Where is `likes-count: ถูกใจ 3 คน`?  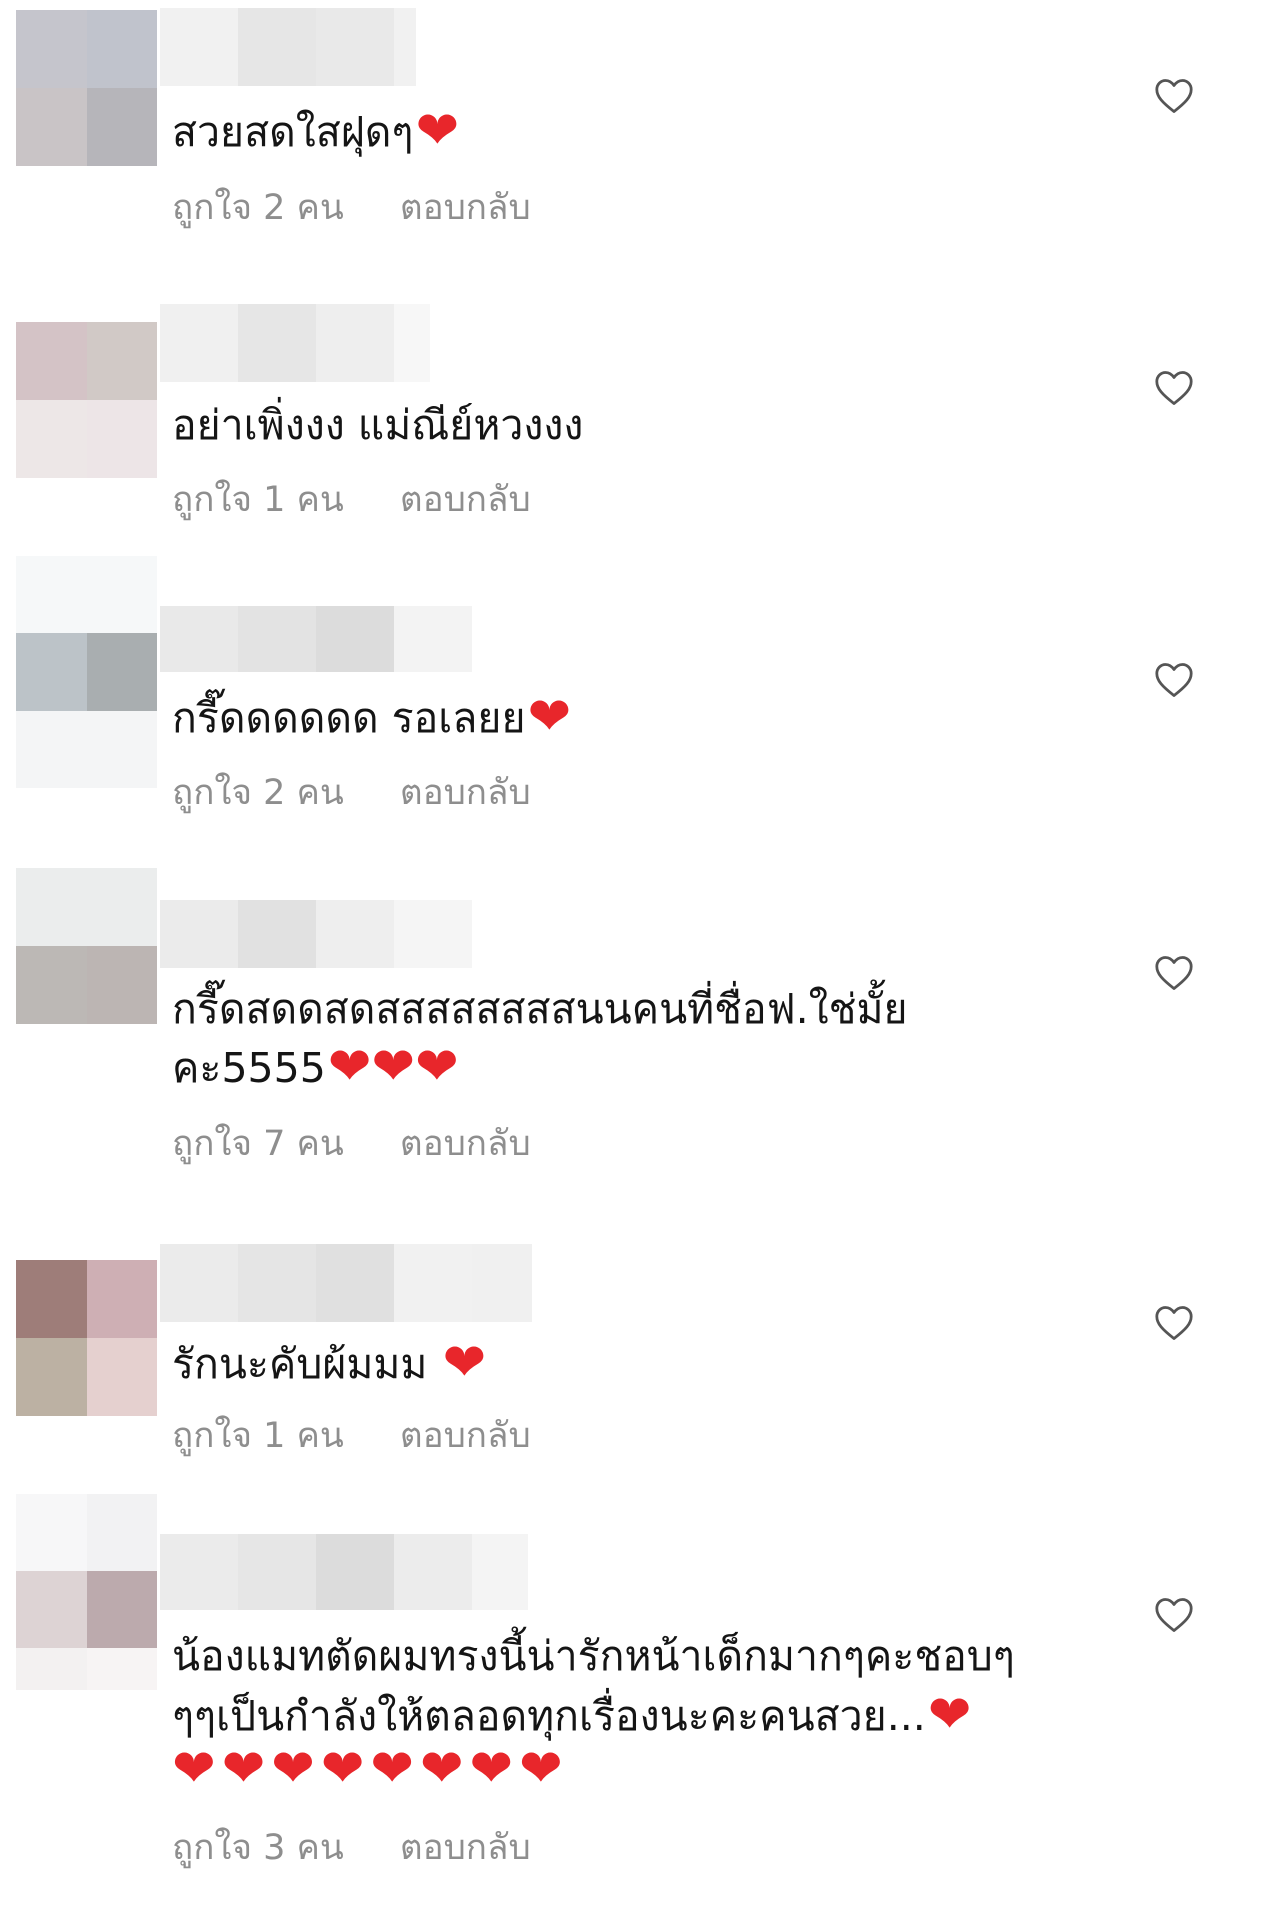
likes-count: ถูกใจ 3 คน is located at coordinates (258, 1848).